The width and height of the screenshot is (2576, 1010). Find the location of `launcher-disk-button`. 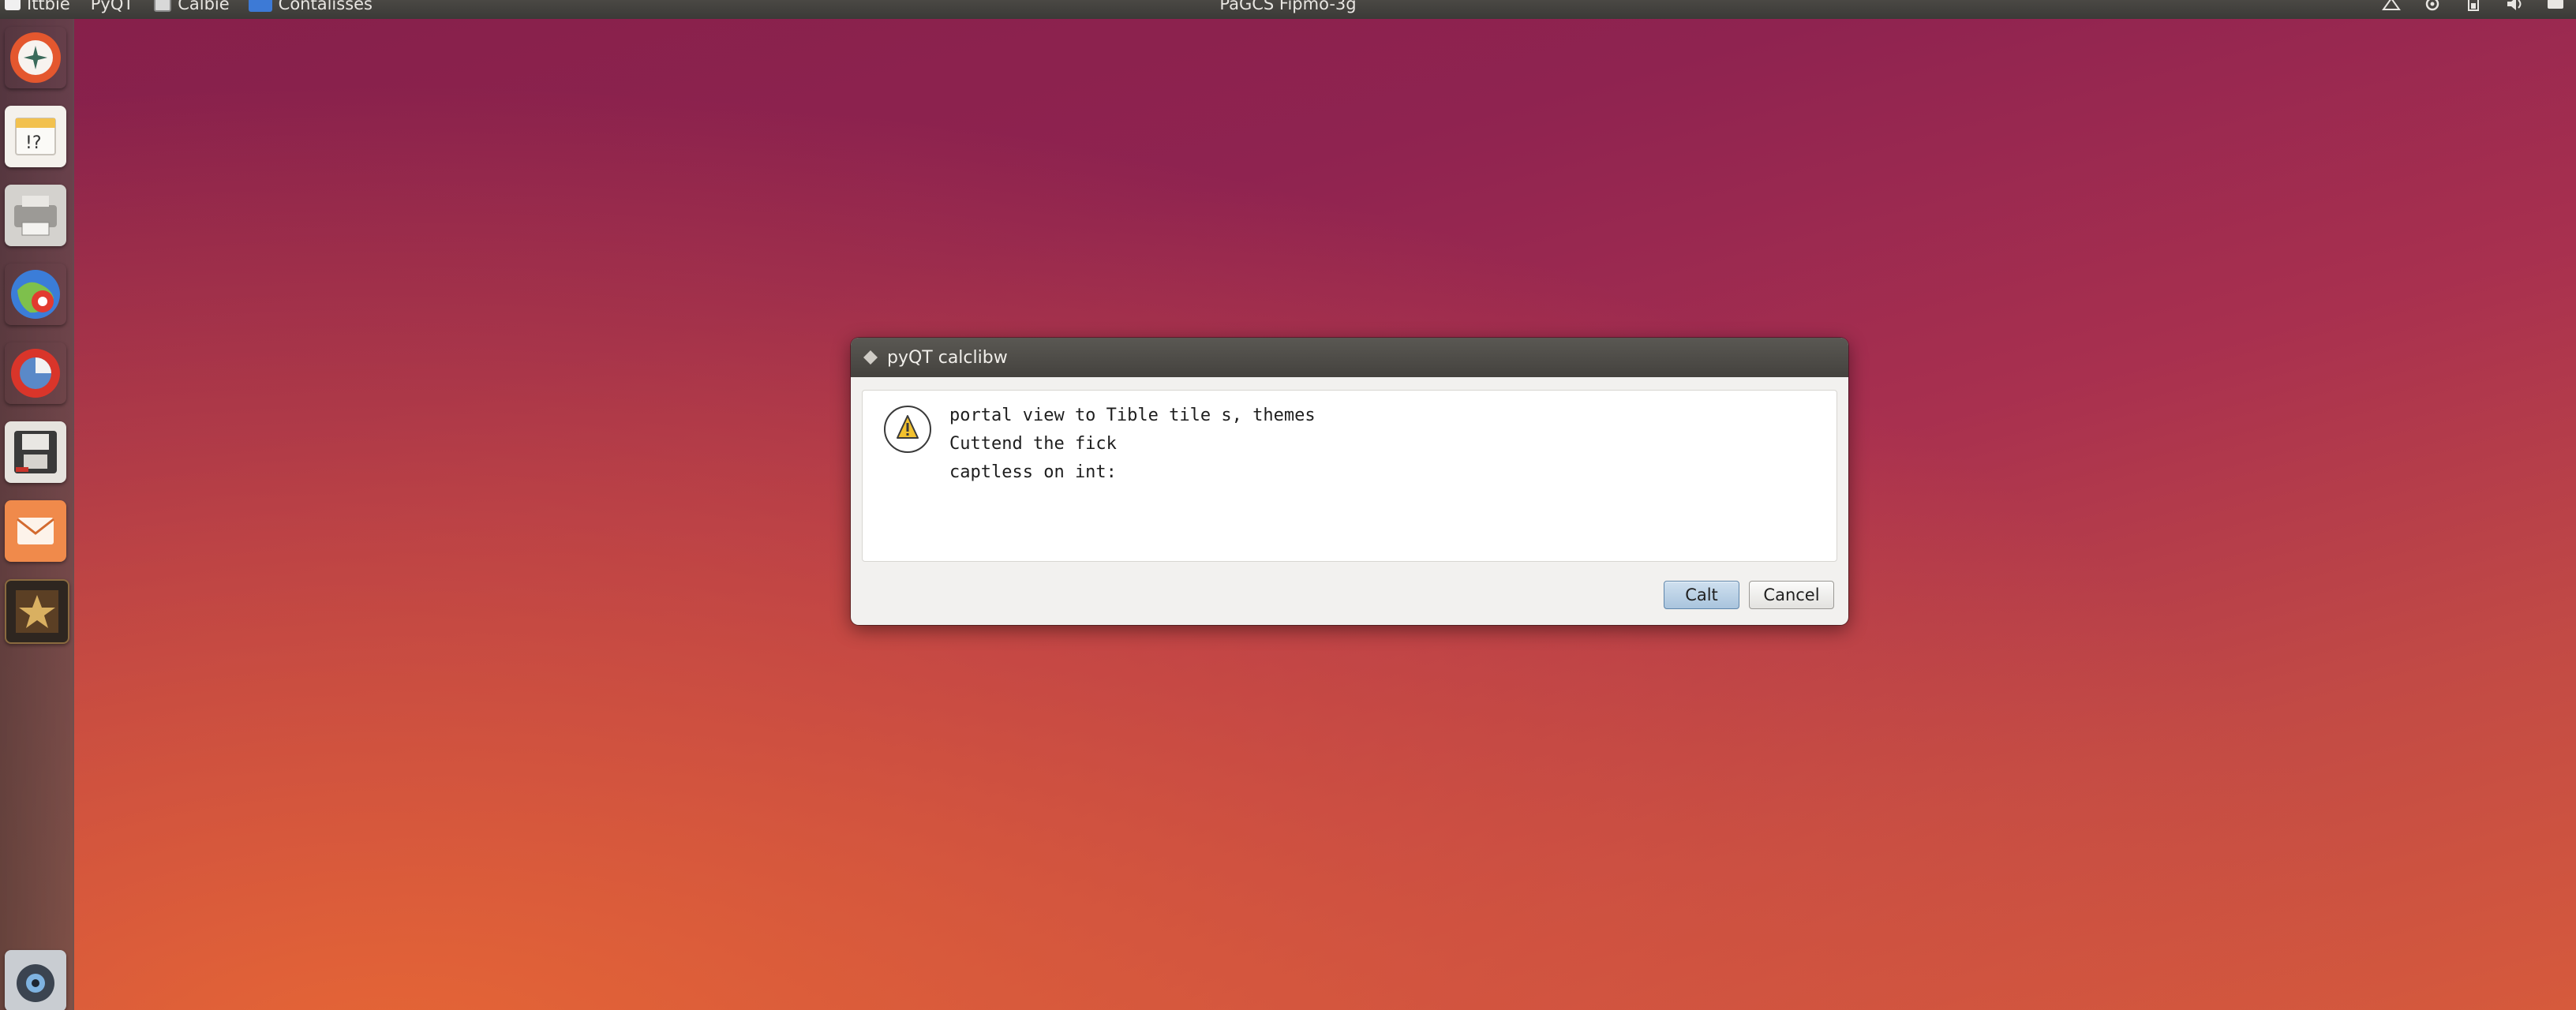

launcher-disk-button is located at coordinates (35, 452).